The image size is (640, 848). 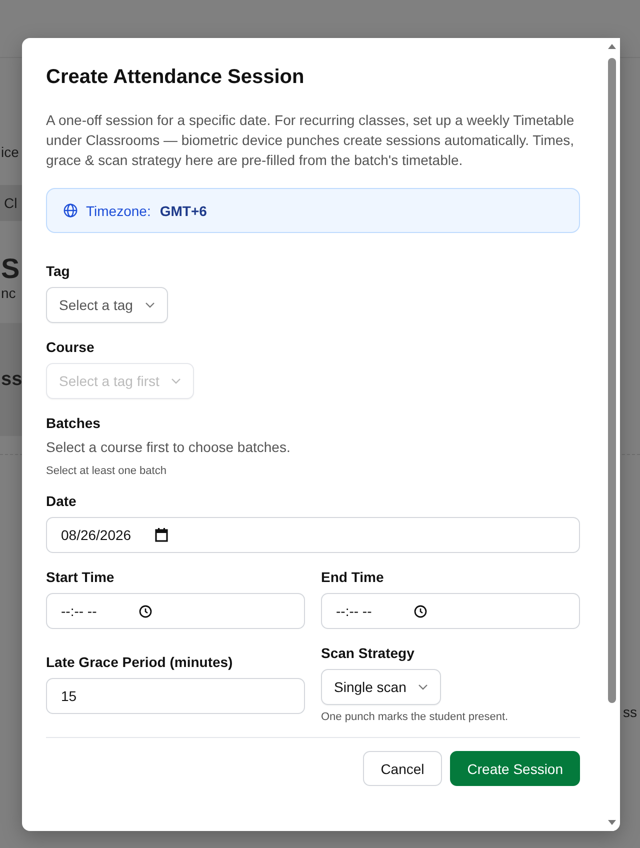 What do you see at coordinates (10, 269) in the screenshot?
I see `page-heading: S` at bounding box center [10, 269].